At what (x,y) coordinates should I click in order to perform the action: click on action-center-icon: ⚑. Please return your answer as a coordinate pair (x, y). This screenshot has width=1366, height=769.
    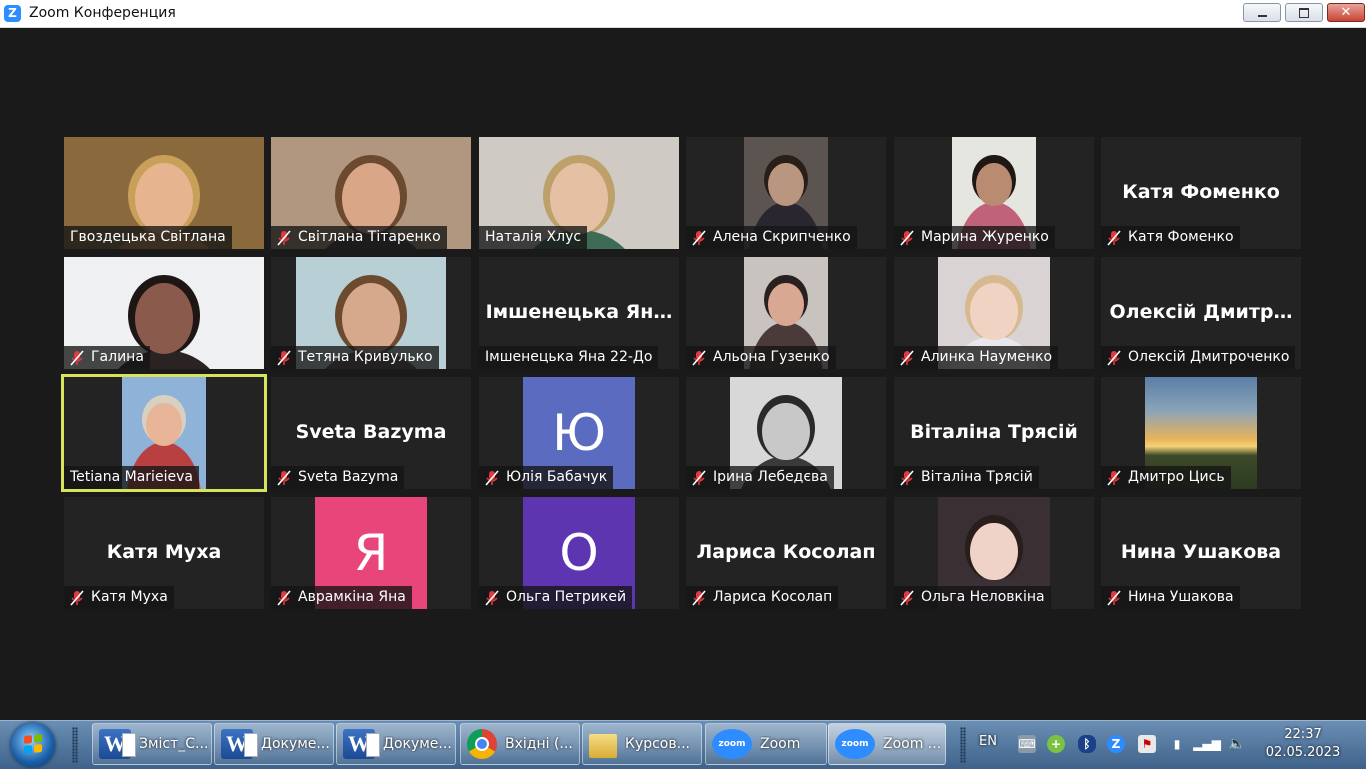
    Looking at the image, I should click on (1147, 744).